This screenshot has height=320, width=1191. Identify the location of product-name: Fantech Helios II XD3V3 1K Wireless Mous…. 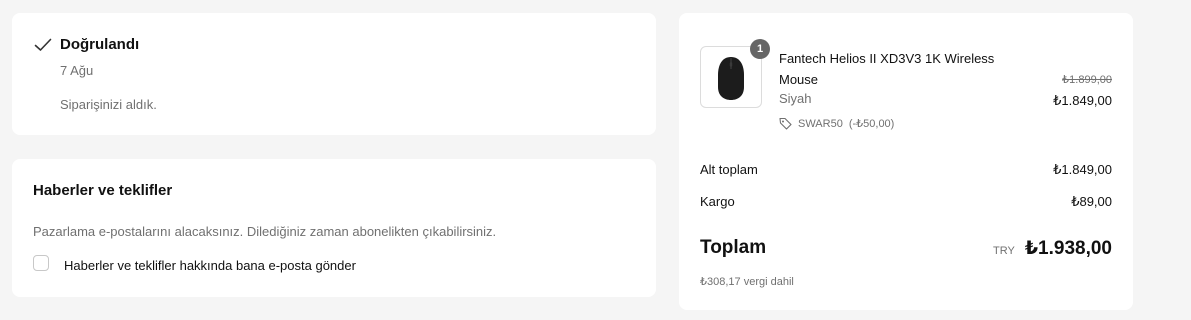
(887, 69).